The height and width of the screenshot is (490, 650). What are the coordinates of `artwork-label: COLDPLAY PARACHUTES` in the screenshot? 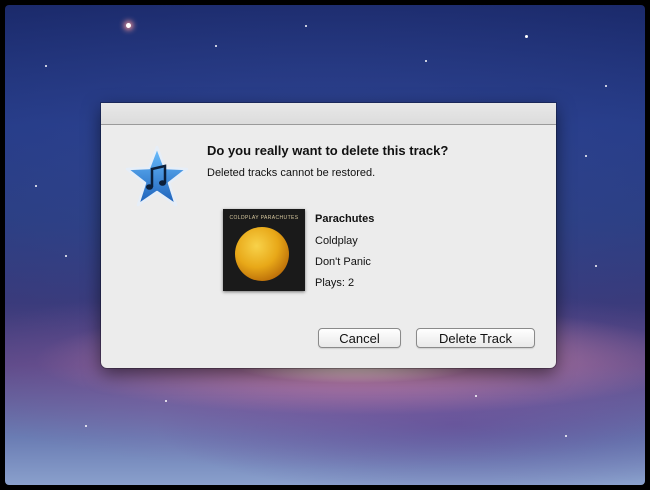 It's located at (264, 218).